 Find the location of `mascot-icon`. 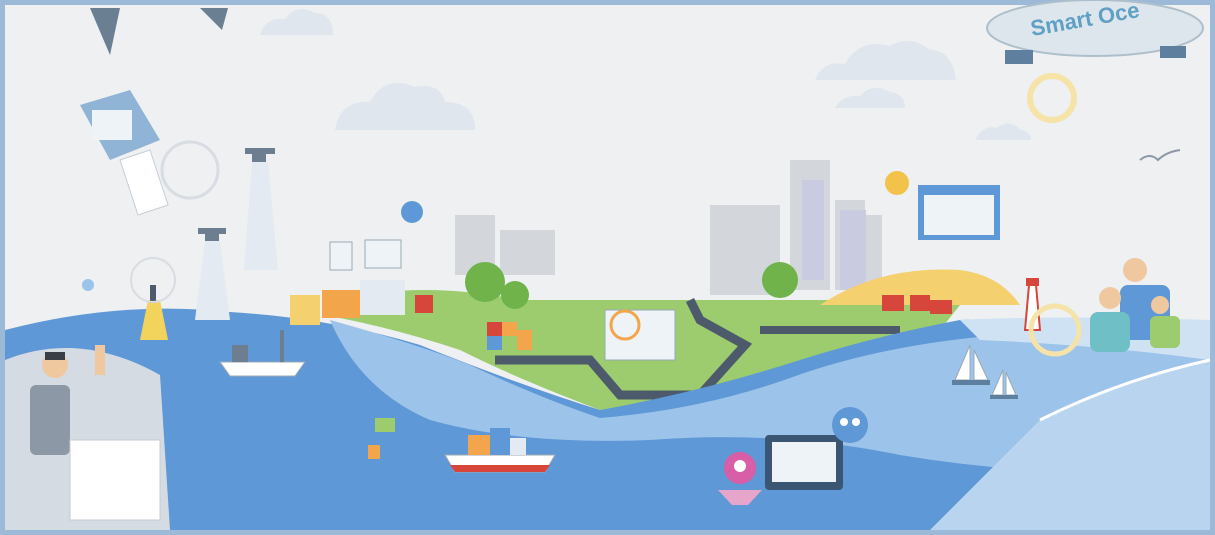

mascot-icon is located at coordinates (850, 425).